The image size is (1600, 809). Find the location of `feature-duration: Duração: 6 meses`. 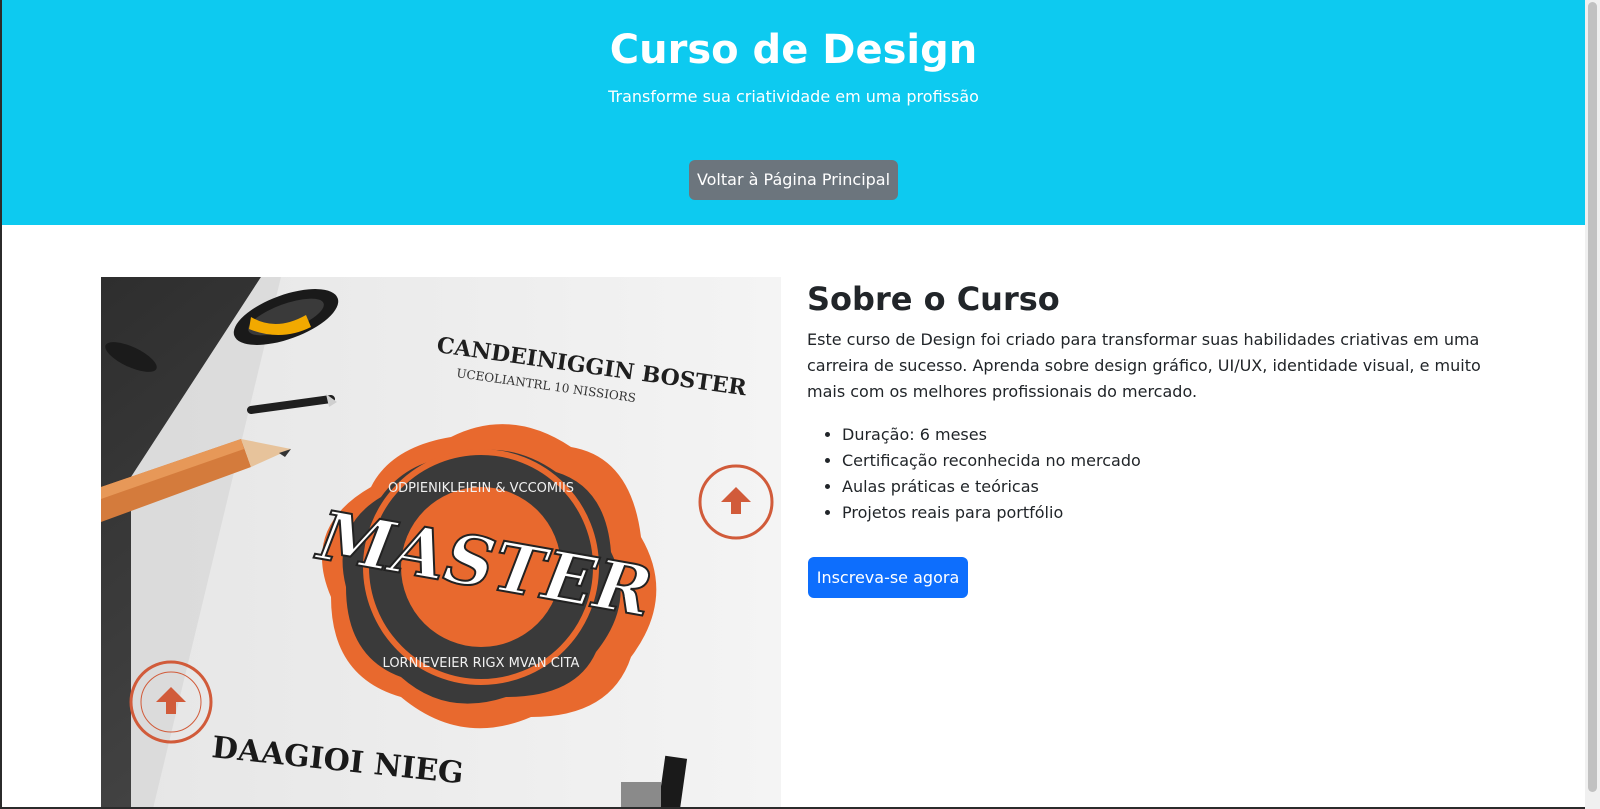

feature-duration: Duração: 6 meses is located at coordinates (1142, 435).